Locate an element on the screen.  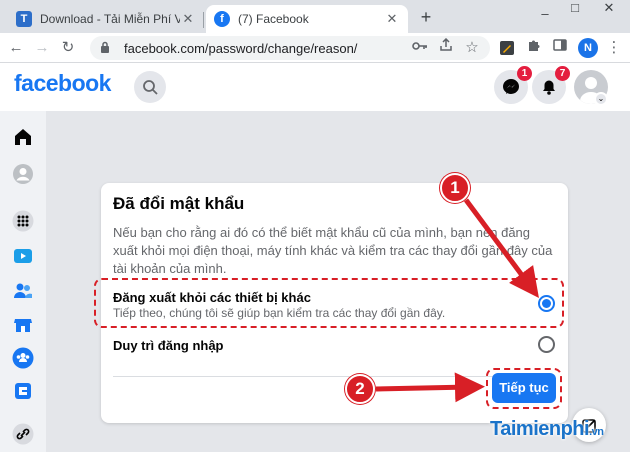
extension-pen-icon is located at coordinates (507, 48).